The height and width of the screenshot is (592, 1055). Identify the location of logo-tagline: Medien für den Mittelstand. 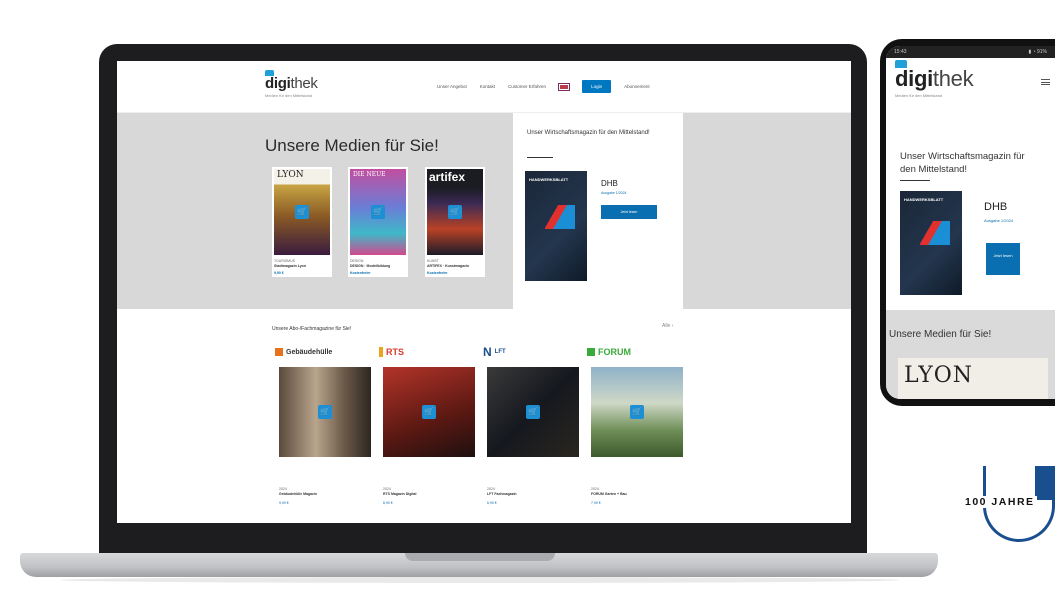
(919, 95).